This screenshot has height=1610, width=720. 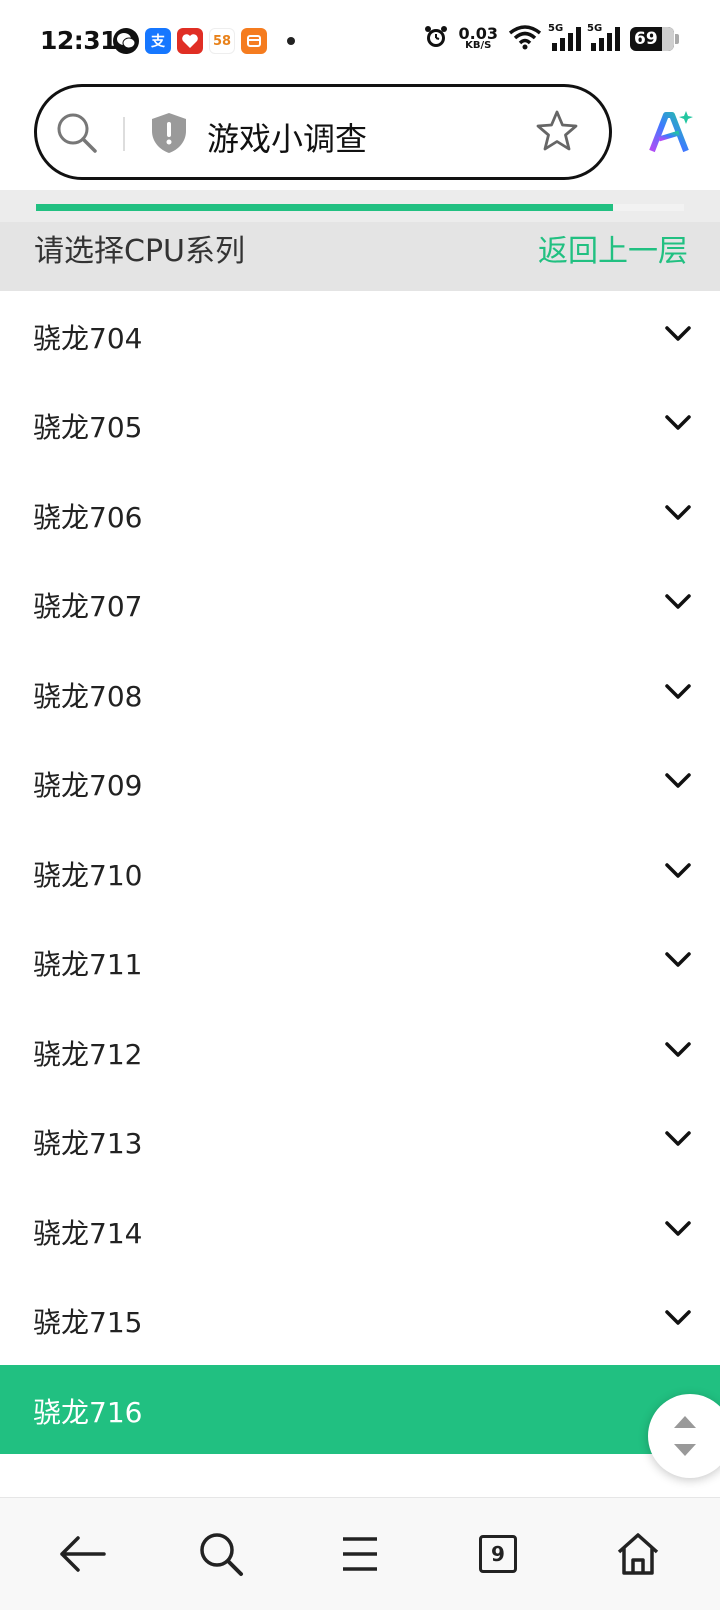 I want to click on battery-level: 69, so click(x=646, y=39).